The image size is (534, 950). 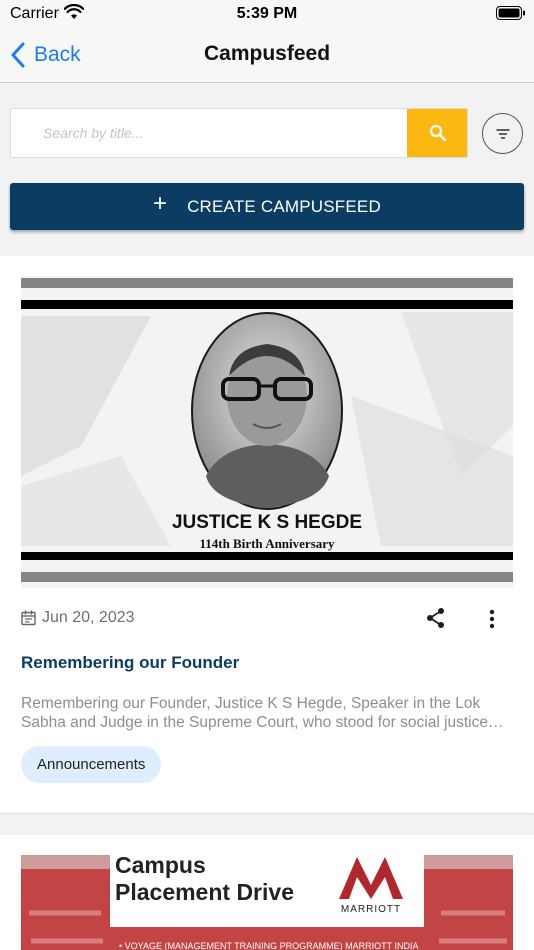 What do you see at coordinates (209, 133) in the screenshot?
I see `search-input` at bounding box center [209, 133].